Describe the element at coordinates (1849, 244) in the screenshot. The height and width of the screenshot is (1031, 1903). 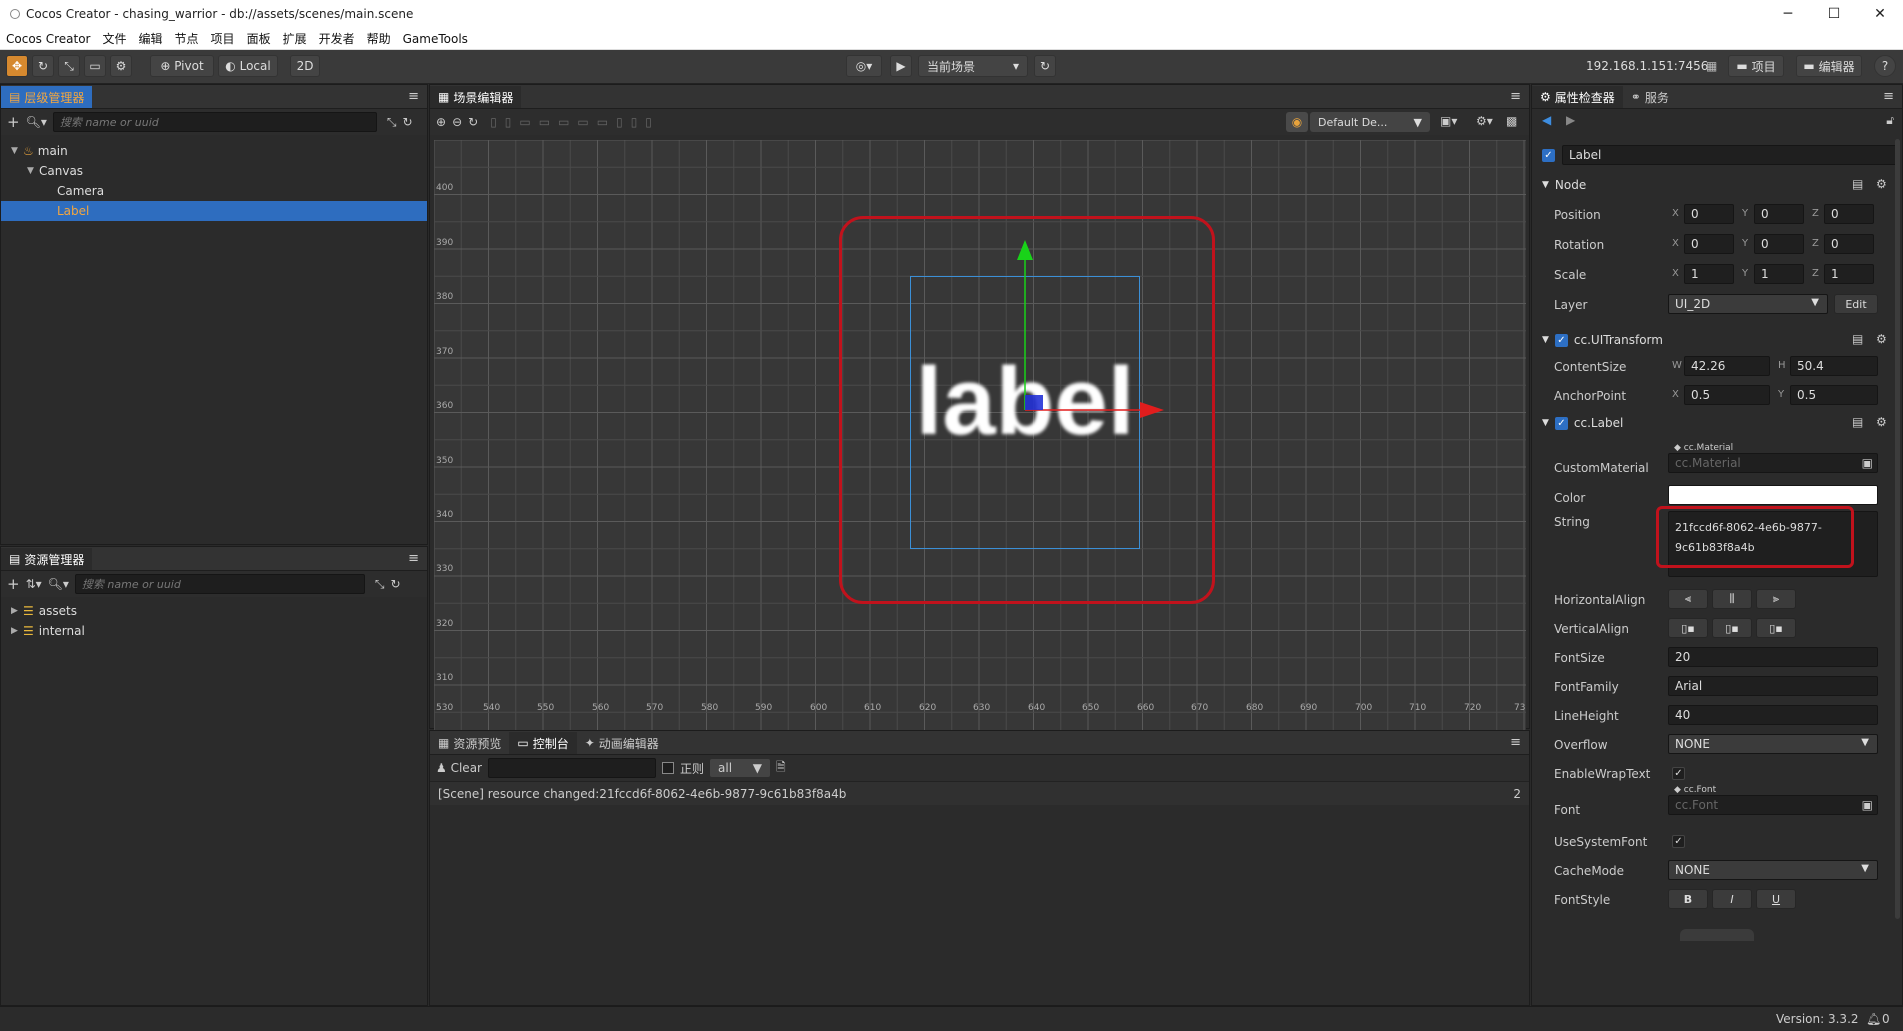
I see `rotation-z-input: 0` at that location.